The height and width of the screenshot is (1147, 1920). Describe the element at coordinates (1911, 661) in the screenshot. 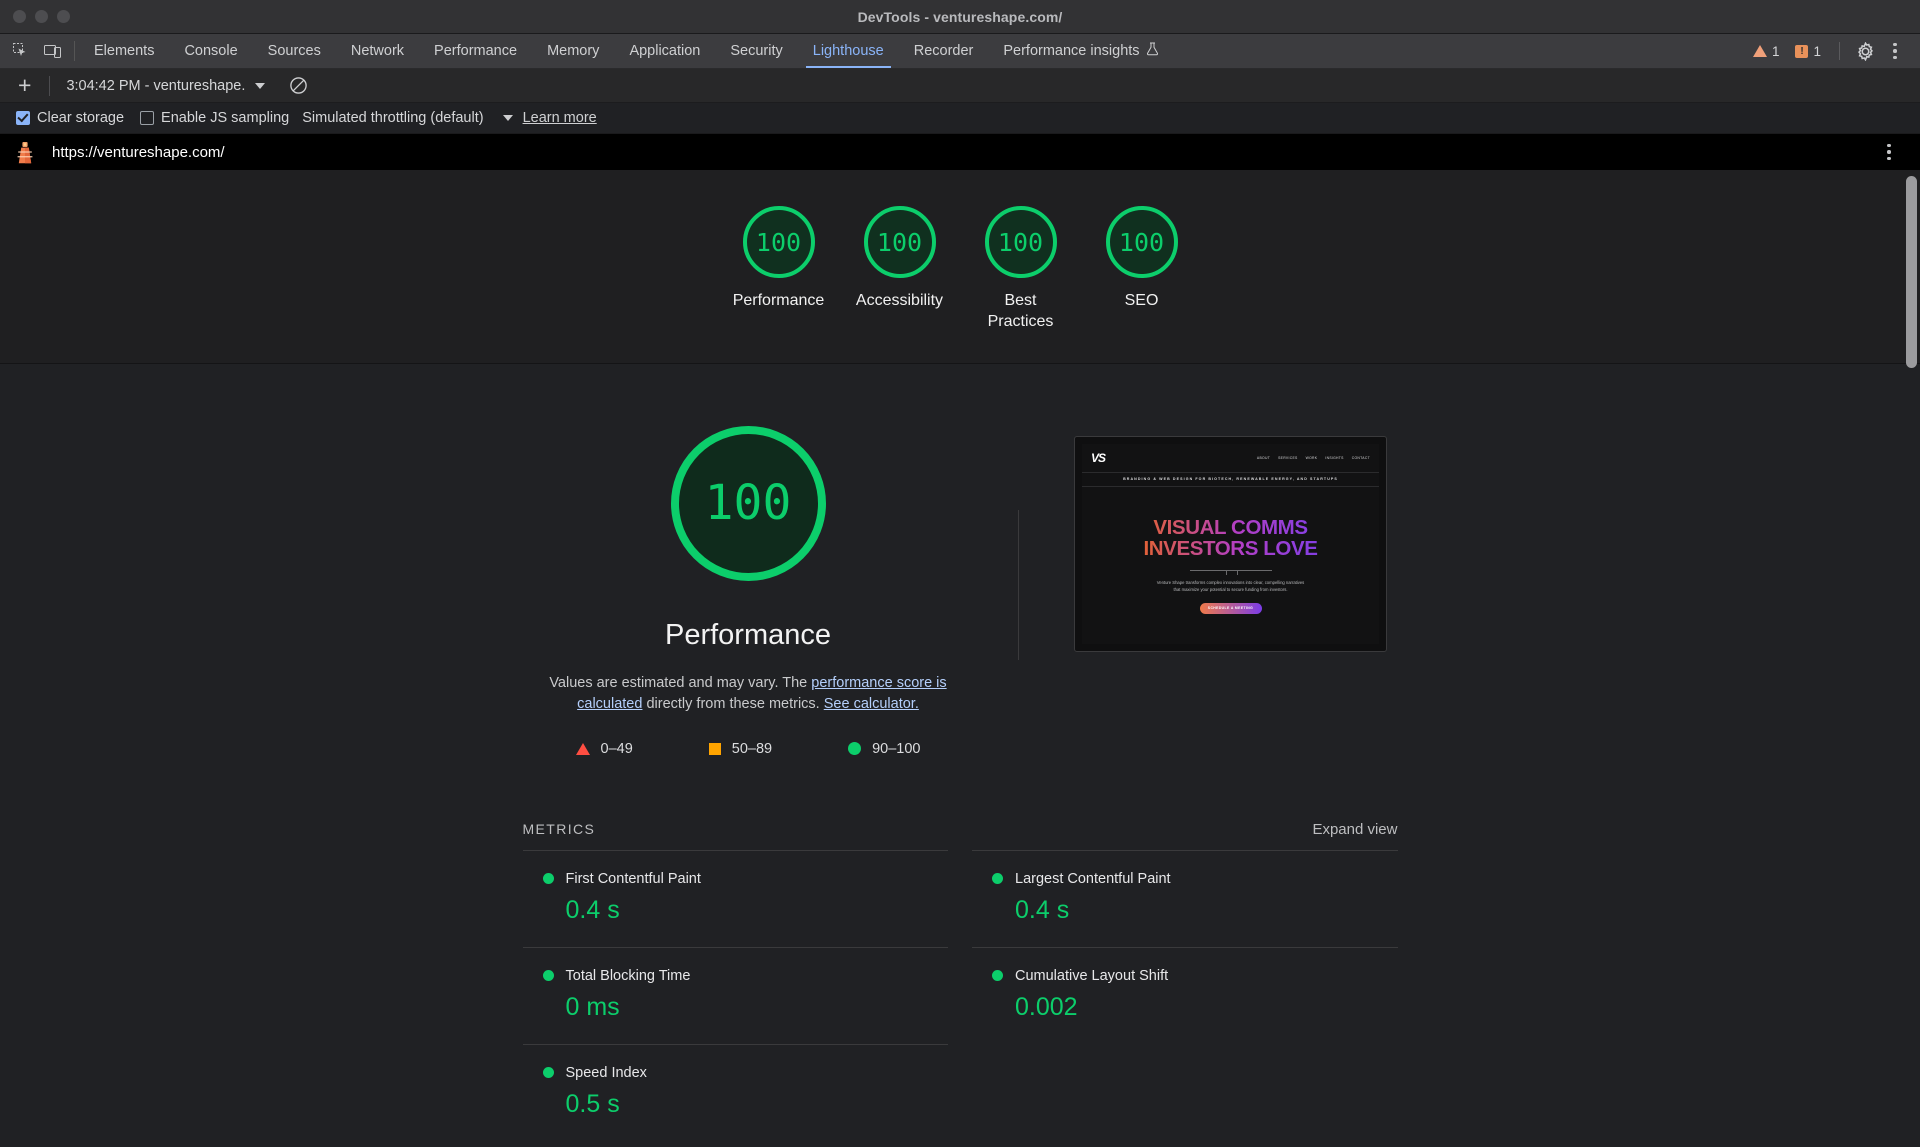

I see `report-scrollbar` at that location.